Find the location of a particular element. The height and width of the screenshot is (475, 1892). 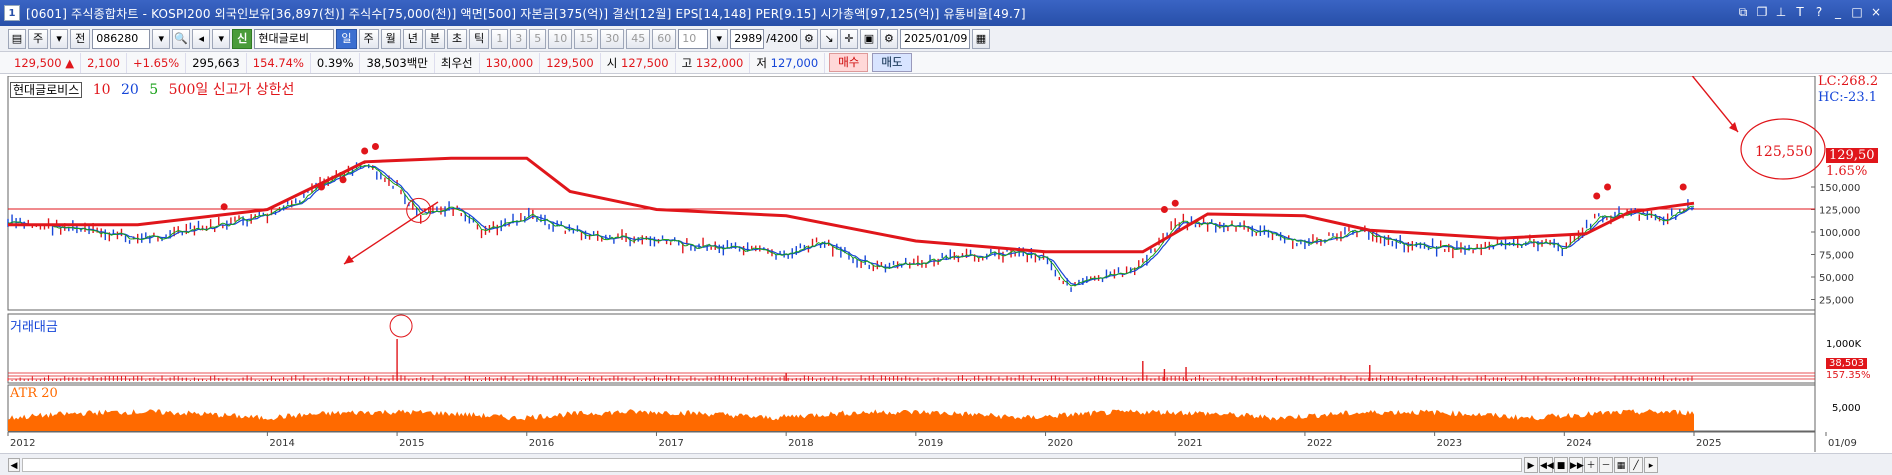

scroll-left-icon: ◀ is located at coordinates (14, 465).